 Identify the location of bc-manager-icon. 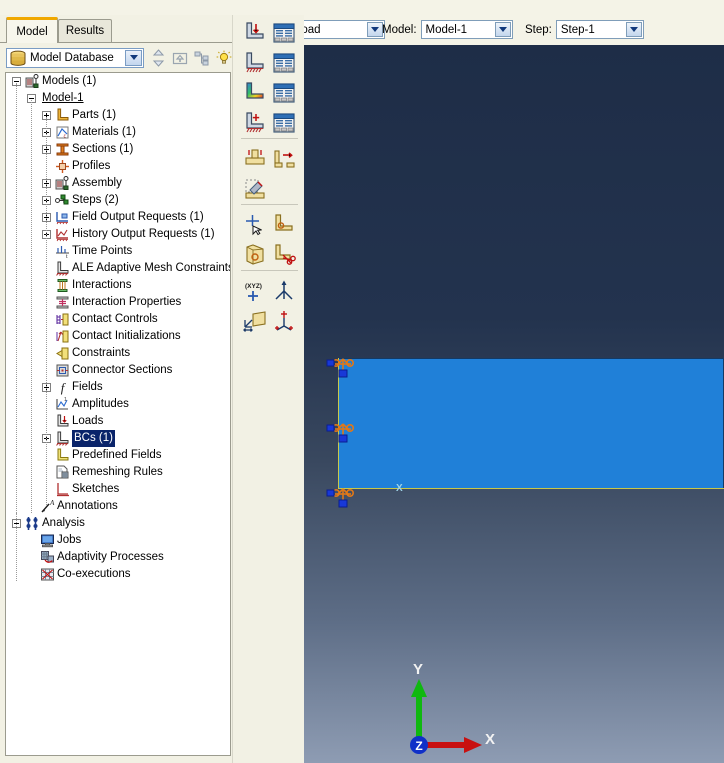
(284, 65).